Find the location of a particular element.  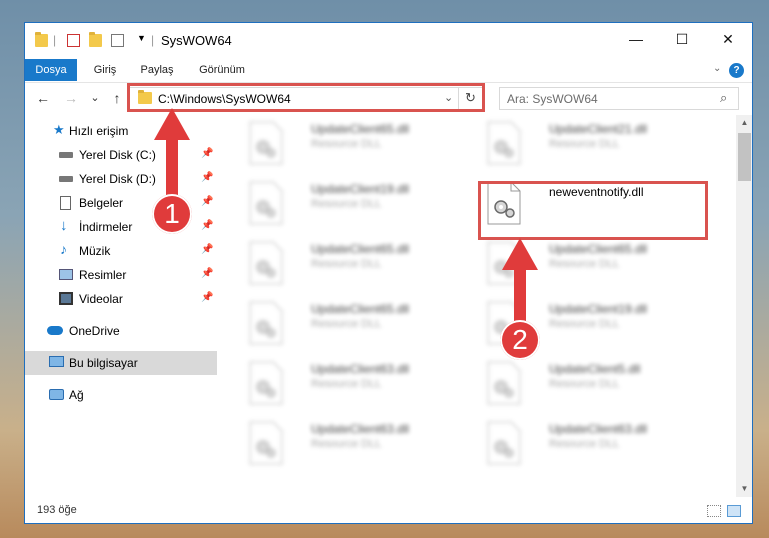

sidebar-item-label: Ağ is located at coordinates (76, 395).